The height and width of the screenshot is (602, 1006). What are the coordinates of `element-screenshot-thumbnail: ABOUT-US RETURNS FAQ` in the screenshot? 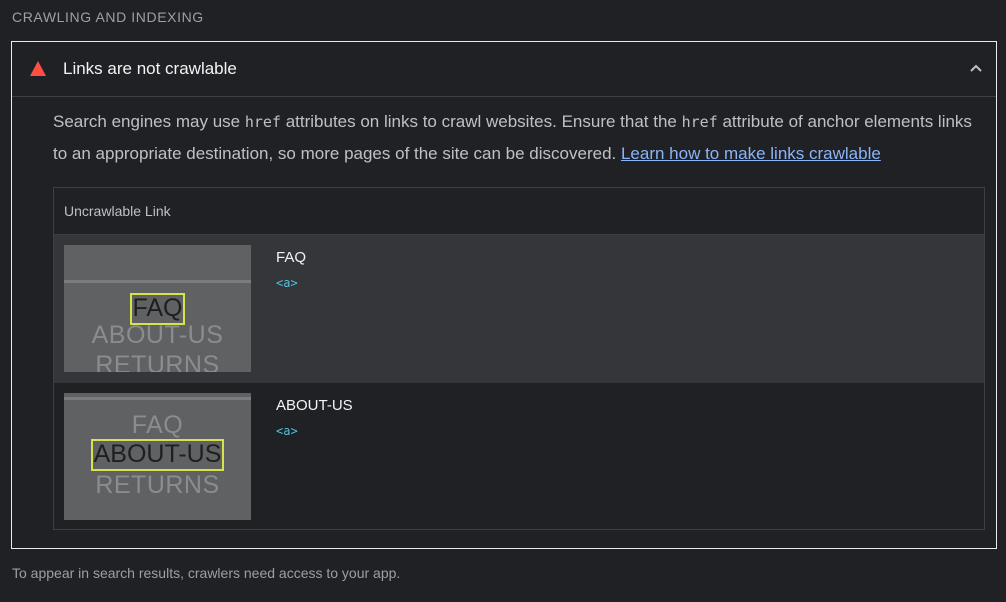 It's located at (157, 308).